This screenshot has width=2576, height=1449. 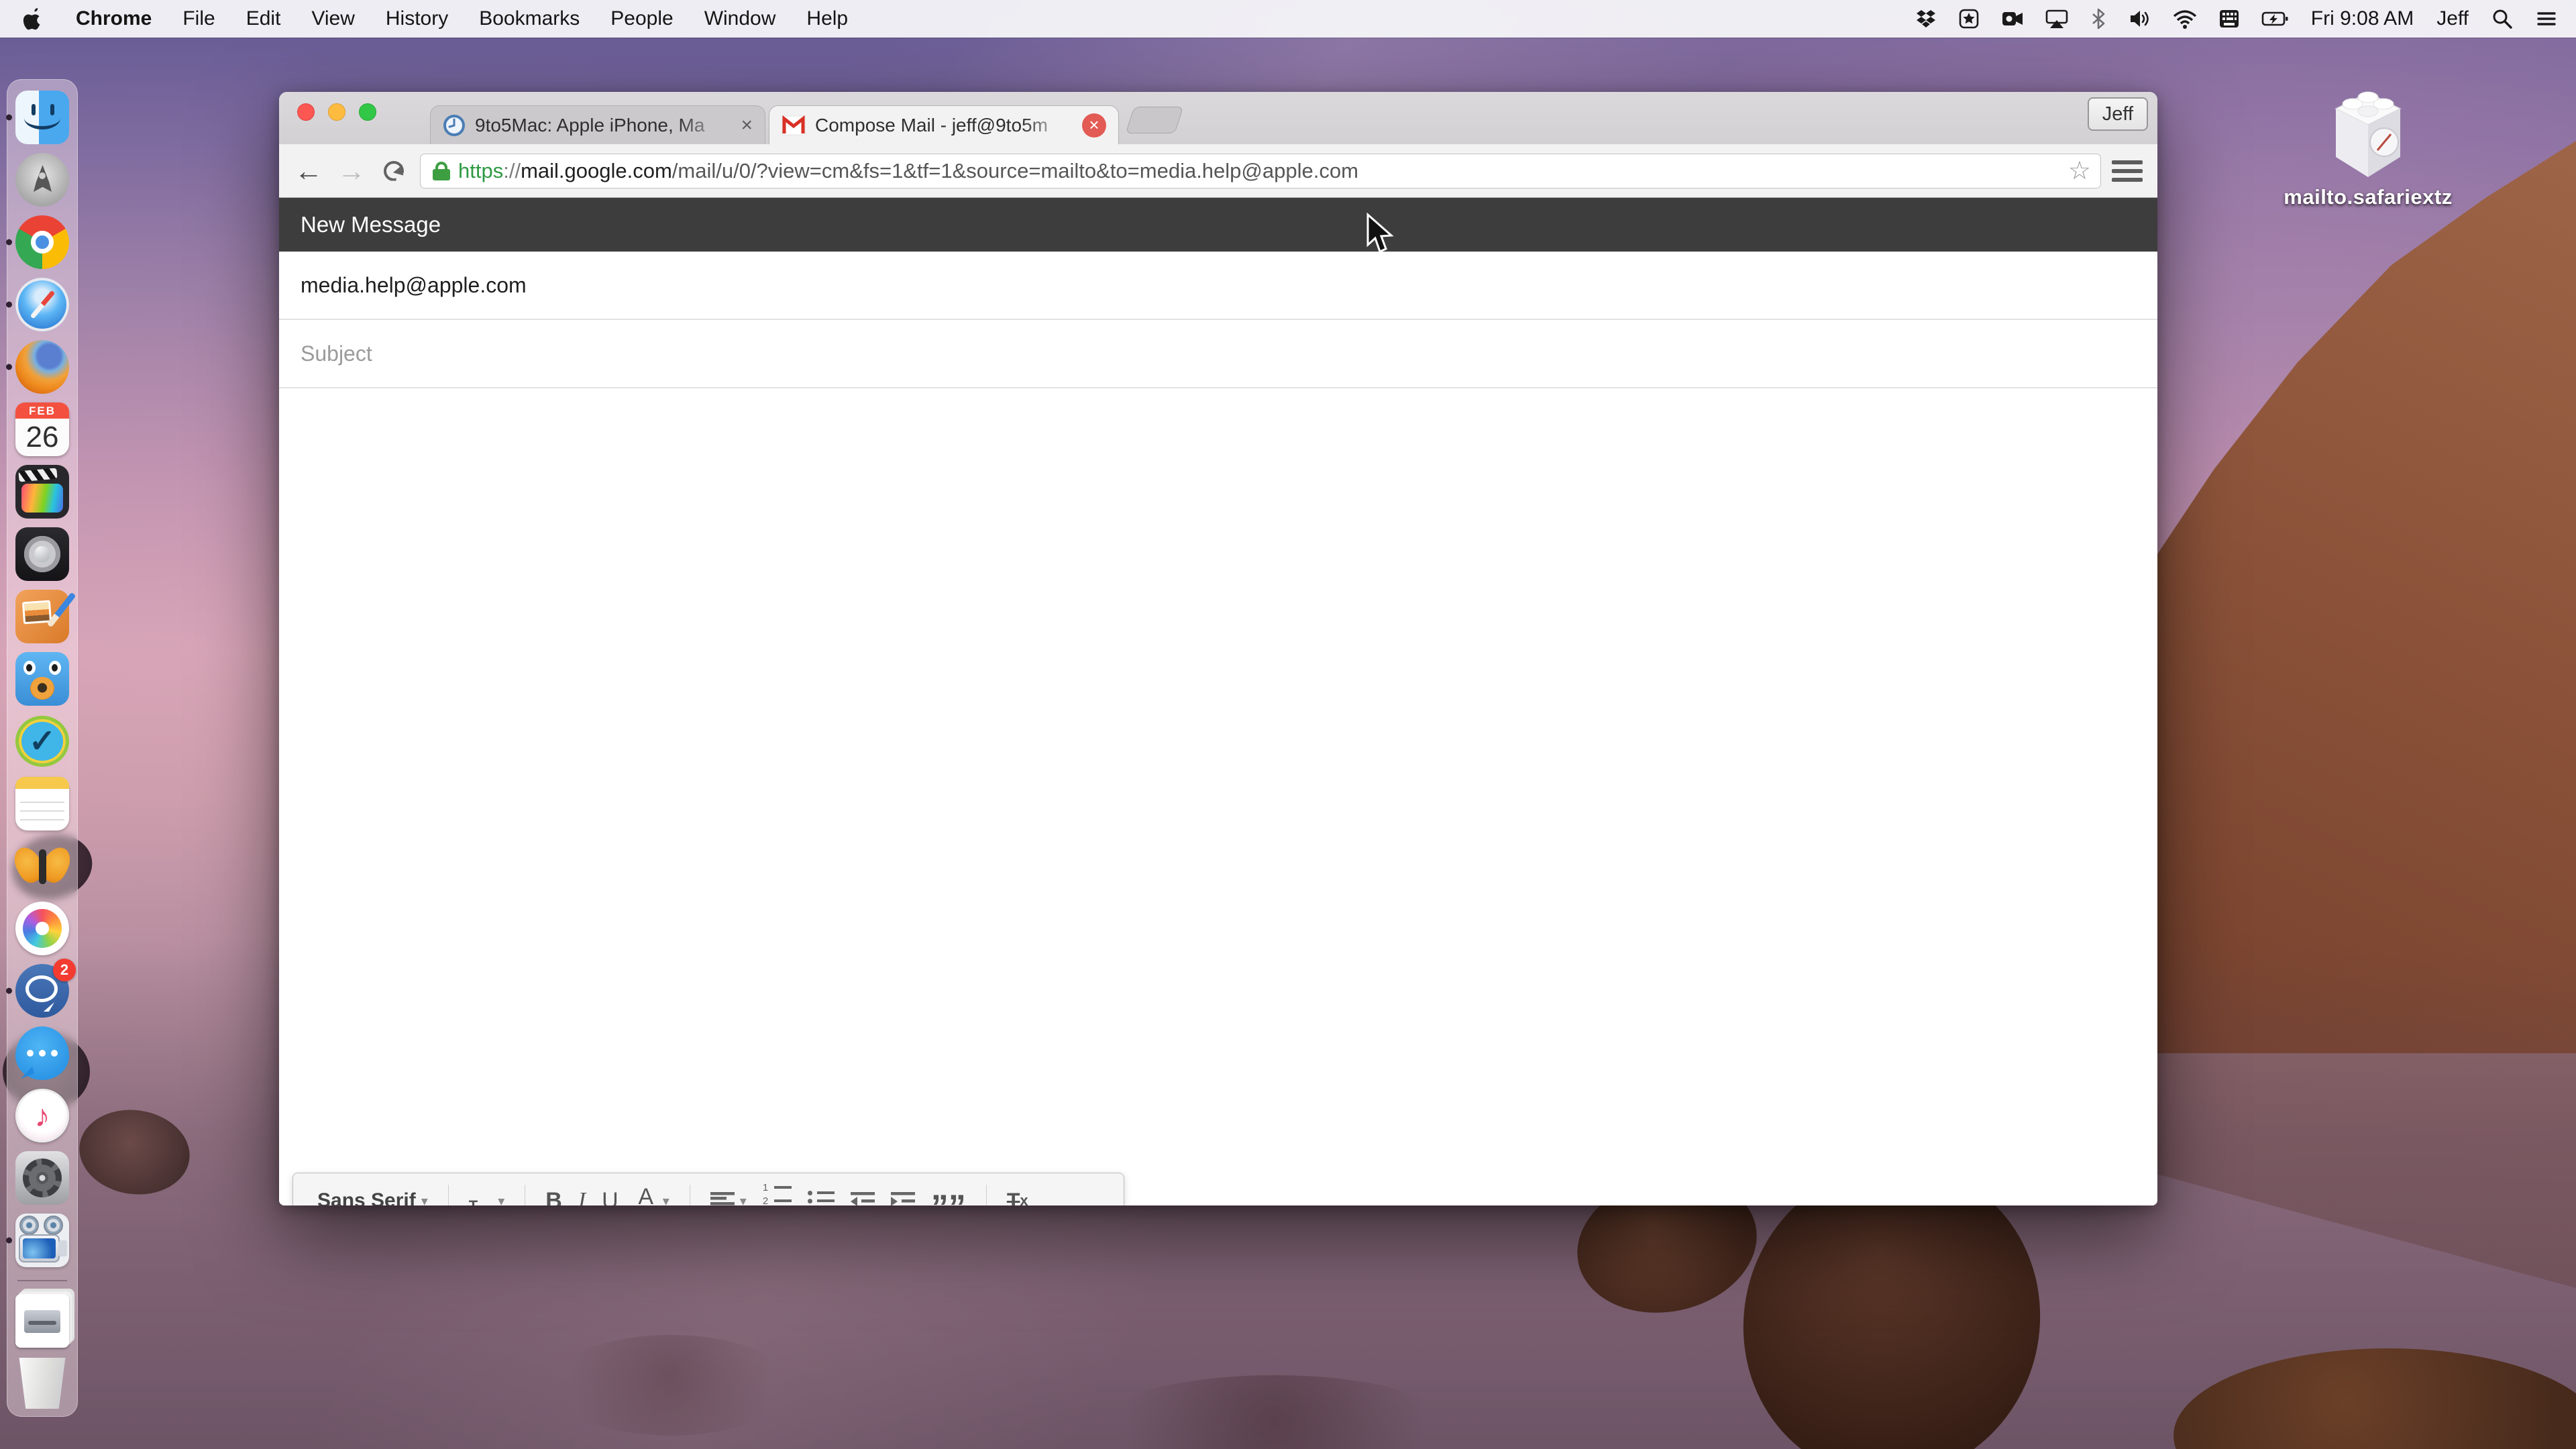 I want to click on dock-item-calendar: FEB 26, so click(x=42, y=429).